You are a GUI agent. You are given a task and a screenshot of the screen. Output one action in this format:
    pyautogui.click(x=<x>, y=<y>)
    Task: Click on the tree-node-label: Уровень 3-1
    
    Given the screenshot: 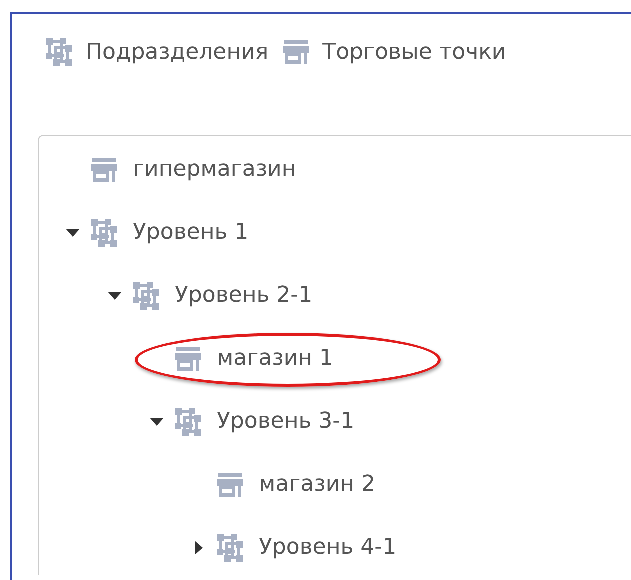 What is the action you would take?
    pyautogui.click(x=286, y=421)
    